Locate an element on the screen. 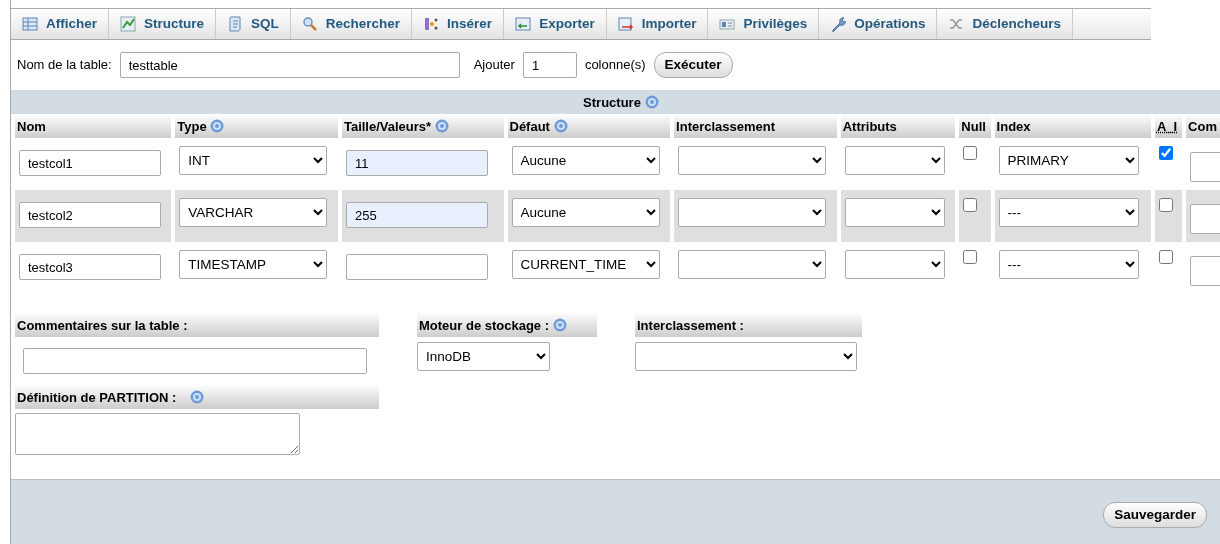  table-name-field: testtable is located at coordinates (289, 65).